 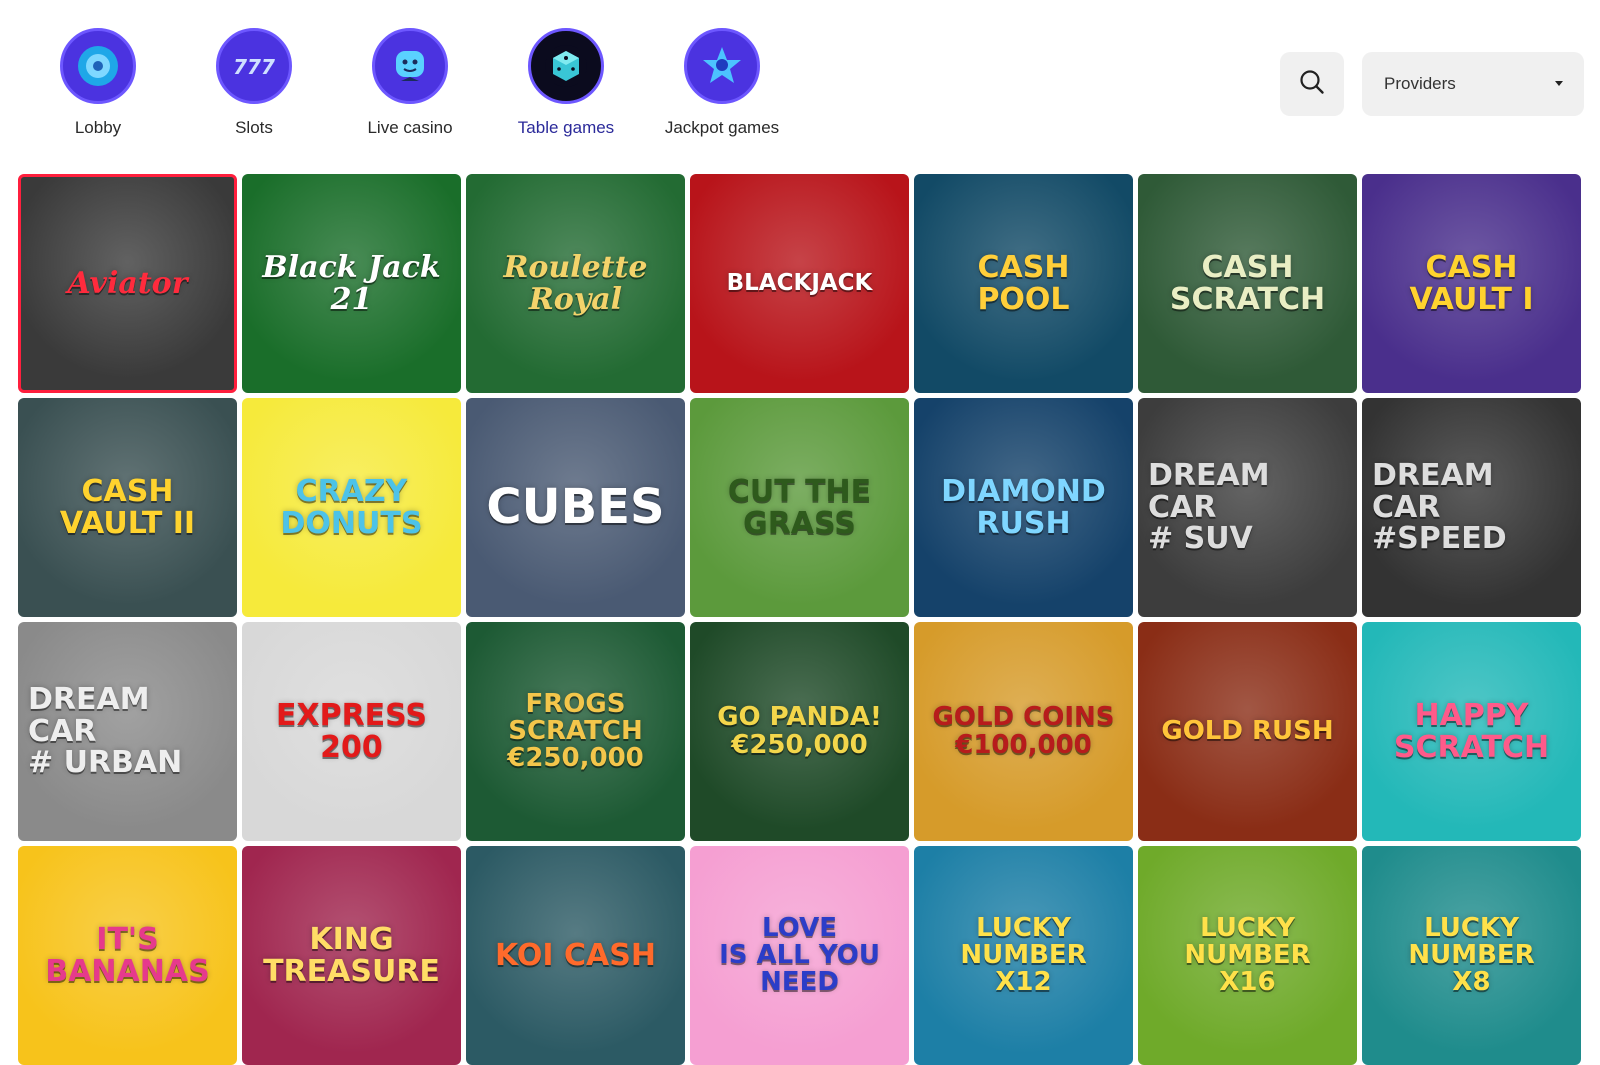 I want to click on cat-slots: 777 Slots, so click(x=254, y=83).